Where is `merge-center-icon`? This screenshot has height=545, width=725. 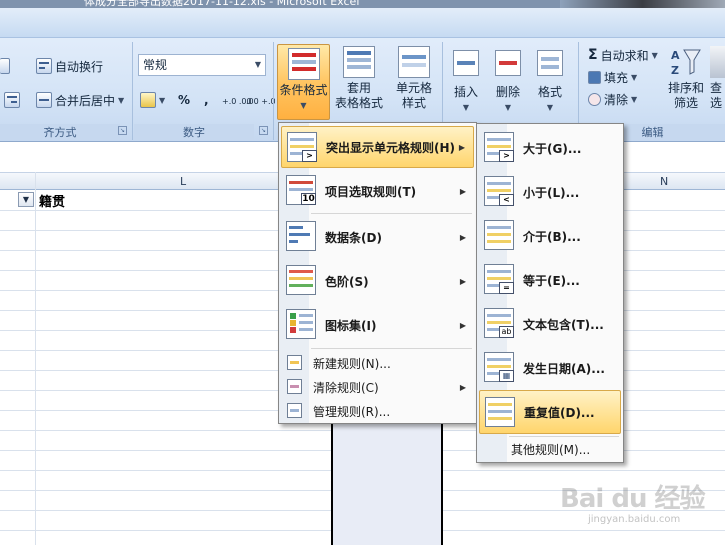 merge-center-icon is located at coordinates (44, 100).